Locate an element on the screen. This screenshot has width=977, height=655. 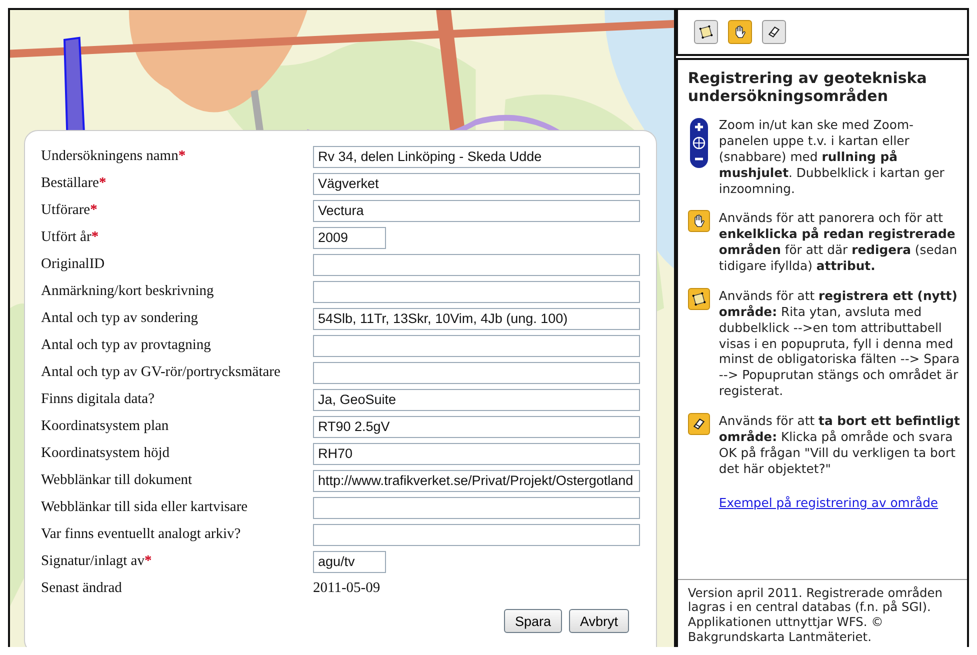
input-field: RT90 2.5gV is located at coordinates (476, 427).